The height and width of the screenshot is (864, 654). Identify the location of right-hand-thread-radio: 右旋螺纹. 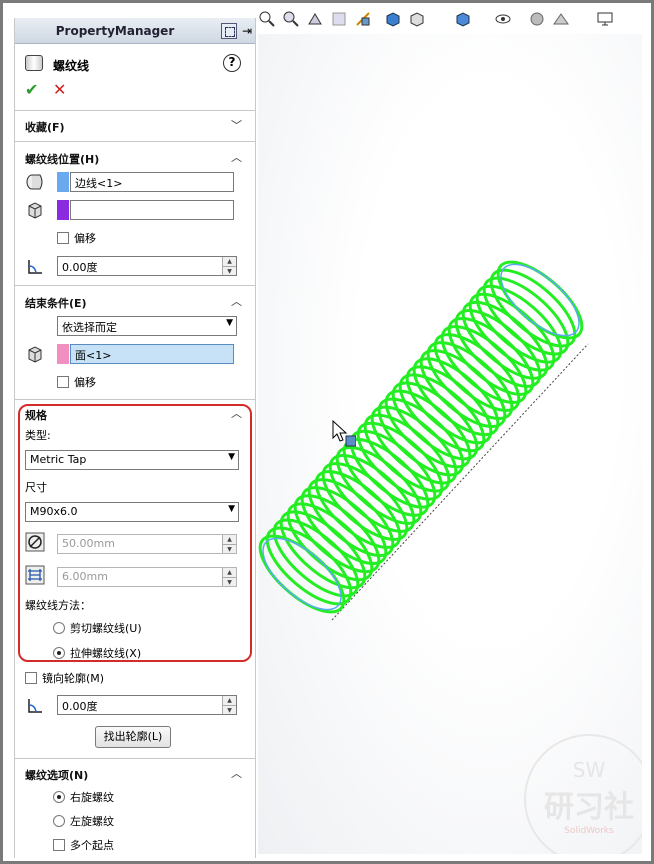
(83, 797).